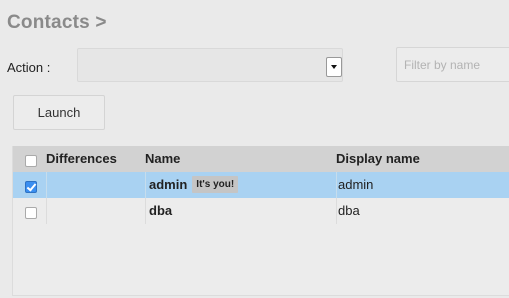 This screenshot has height=298, width=509. What do you see at coordinates (356, 184) in the screenshot?
I see `contact-display-name: admin` at bounding box center [356, 184].